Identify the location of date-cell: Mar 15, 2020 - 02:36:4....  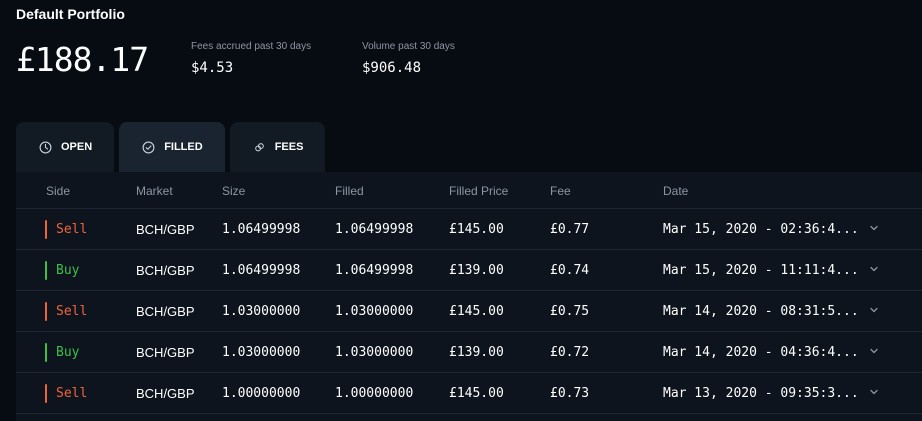
(761, 229).